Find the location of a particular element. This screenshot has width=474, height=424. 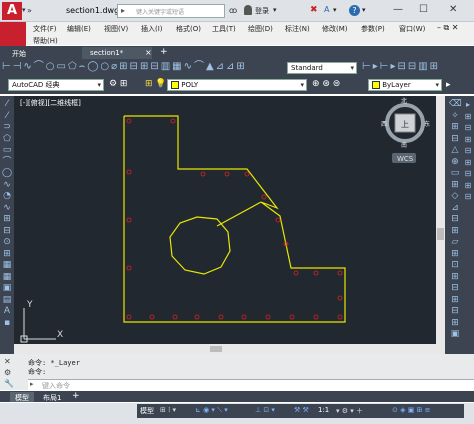

ucs-x-label: X is located at coordinates (60, 335).